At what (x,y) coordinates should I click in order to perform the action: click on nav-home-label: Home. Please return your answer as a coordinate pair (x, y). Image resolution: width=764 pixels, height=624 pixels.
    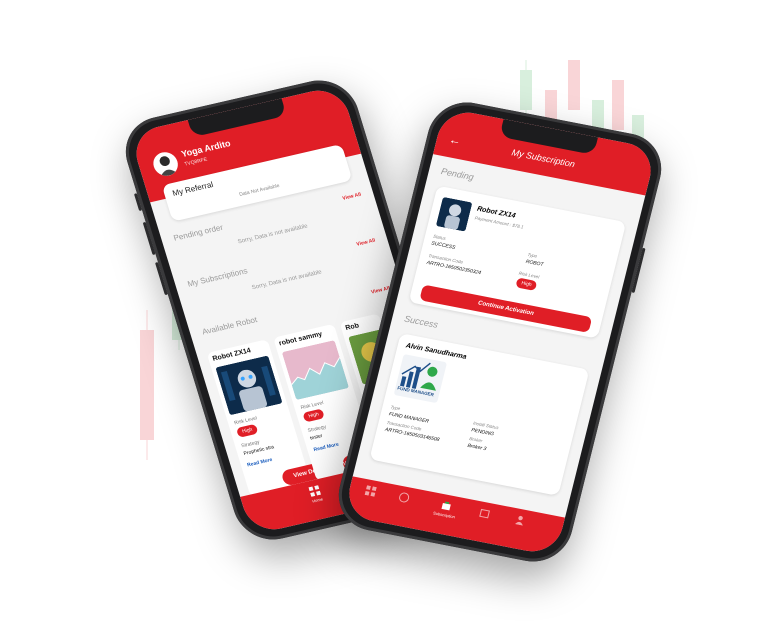
    Looking at the image, I should click on (317, 500).